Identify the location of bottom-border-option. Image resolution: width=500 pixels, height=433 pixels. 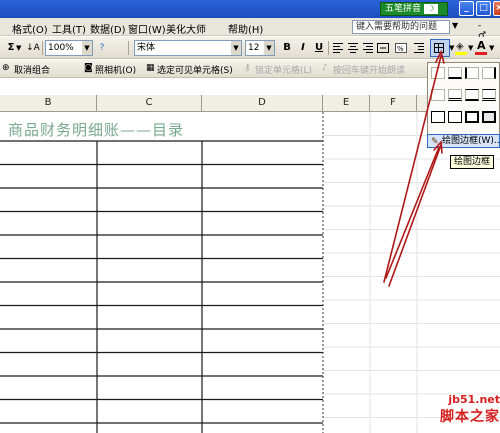
(455, 73).